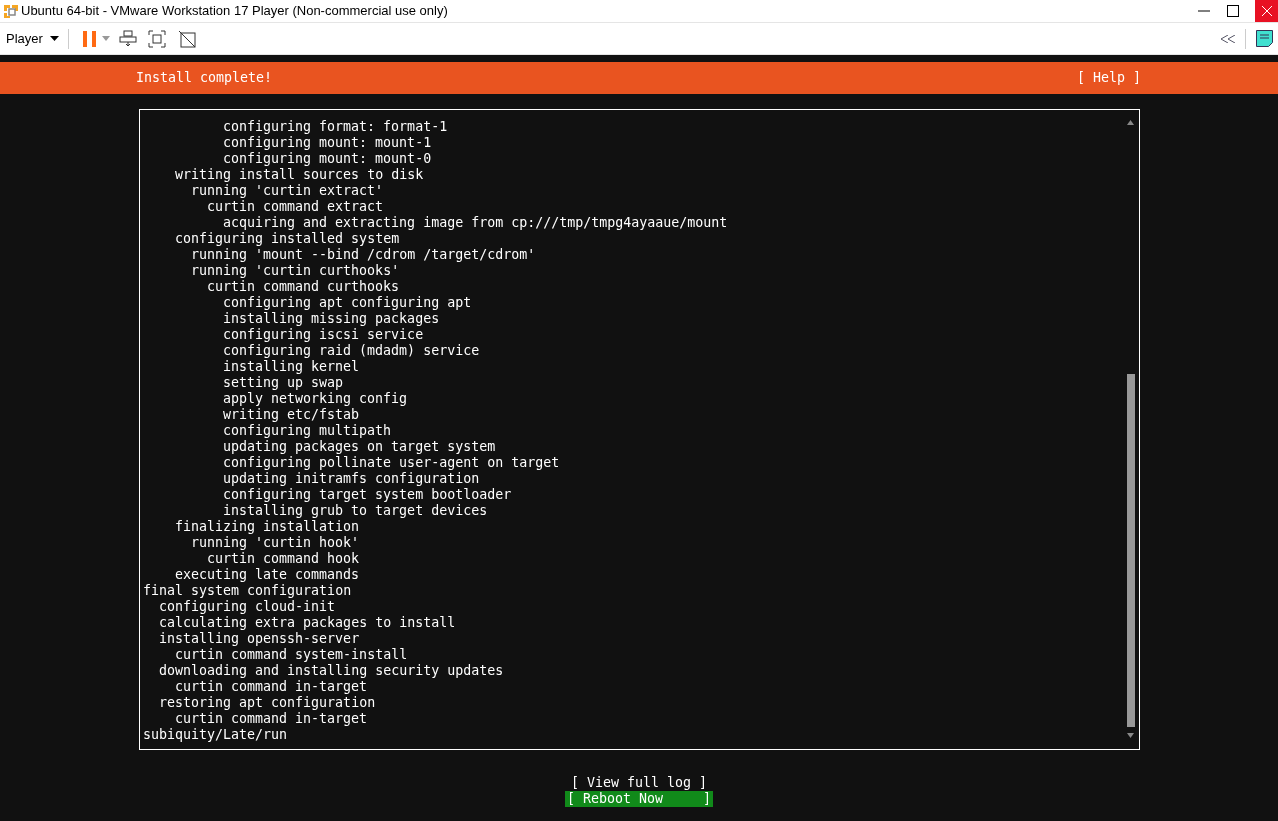 The width and height of the screenshot is (1278, 821). What do you see at coordinates (267, 527) in the screenshot?
I see `log-line: finalizing installation` at bounding box center [267, 527].